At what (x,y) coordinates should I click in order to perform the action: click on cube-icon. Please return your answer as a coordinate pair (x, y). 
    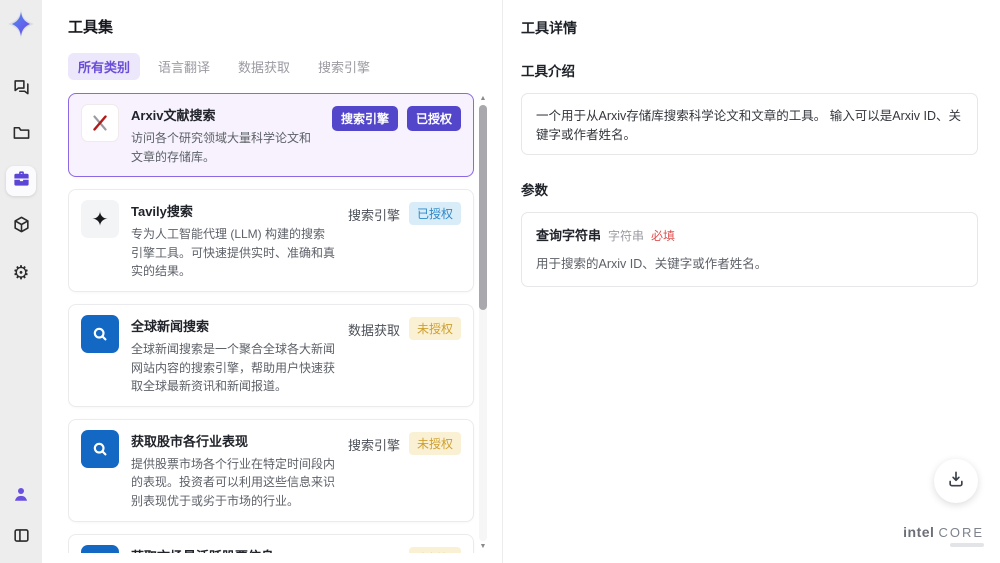
    Looking at the image, I should click on (21, 227).